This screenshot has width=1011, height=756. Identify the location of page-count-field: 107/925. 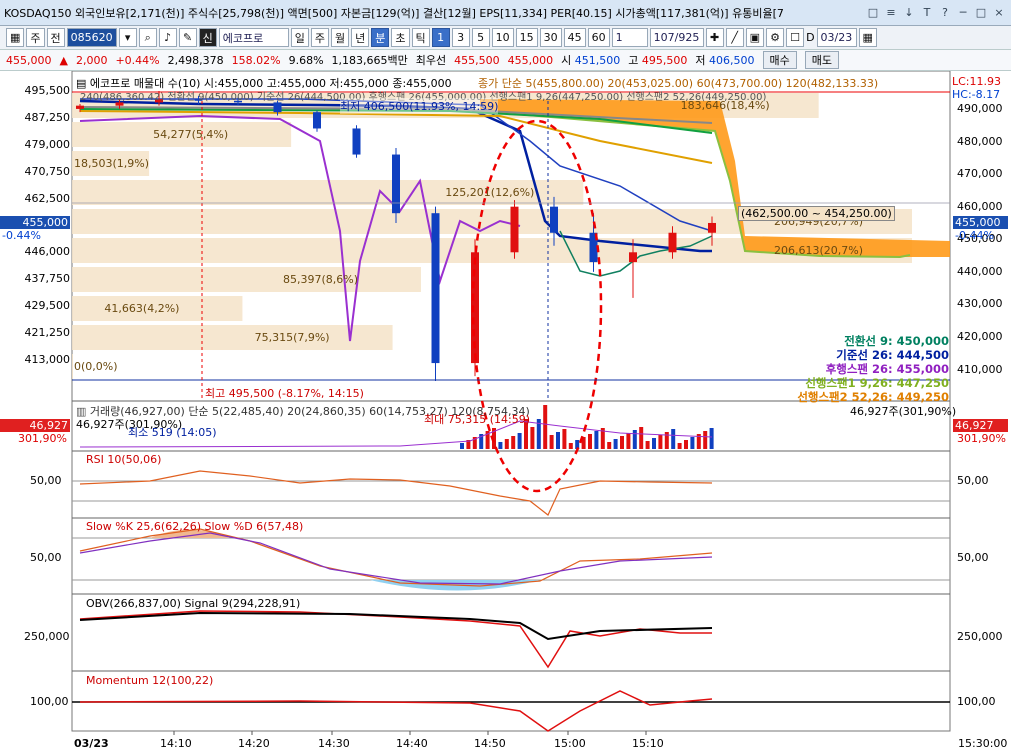
(676, 37).